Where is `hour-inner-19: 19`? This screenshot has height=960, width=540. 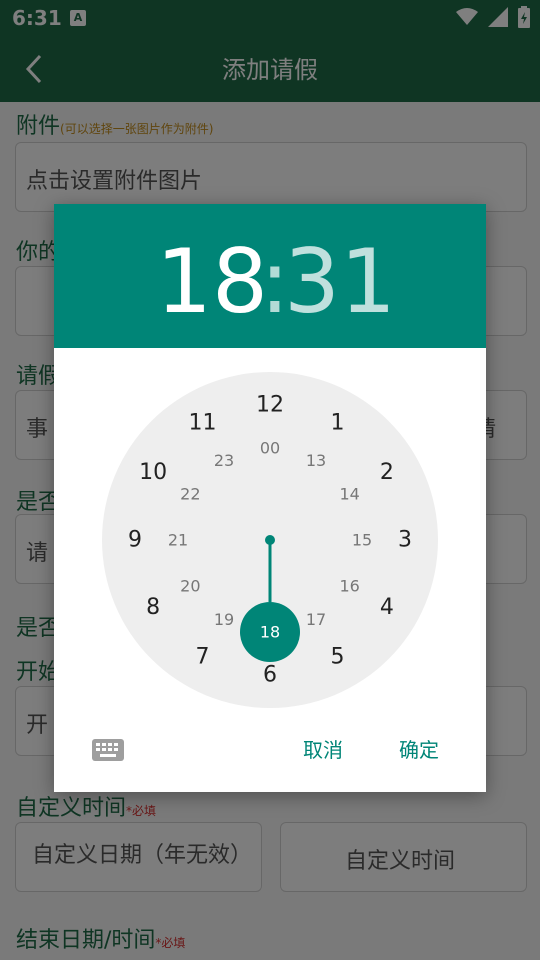 hour-inner-19: 19 is located at coordinates (224, 619).